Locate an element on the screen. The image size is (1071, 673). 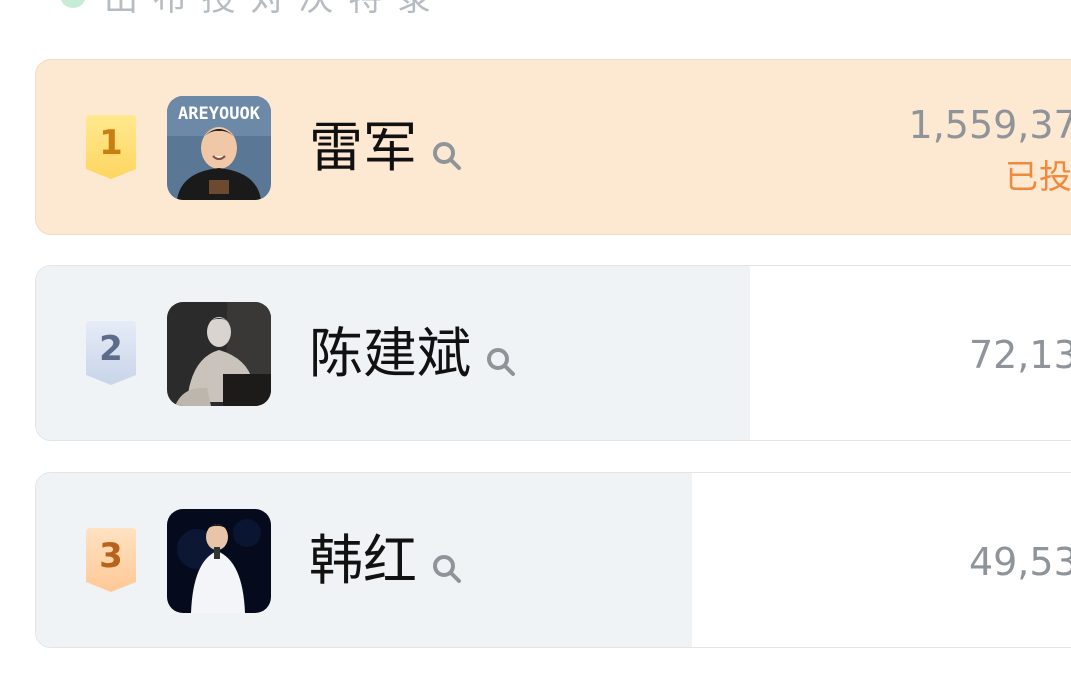
candidate-name: 雷军 is located at coordinates (386, 151).